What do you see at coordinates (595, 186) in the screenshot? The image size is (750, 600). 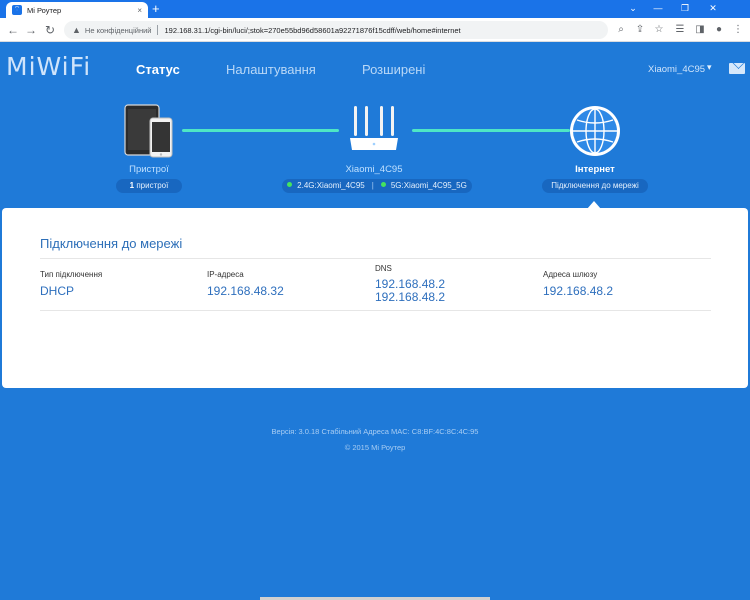 I see `internet-status-badge: Підключення до мережі` at bounding box center [595, 186].